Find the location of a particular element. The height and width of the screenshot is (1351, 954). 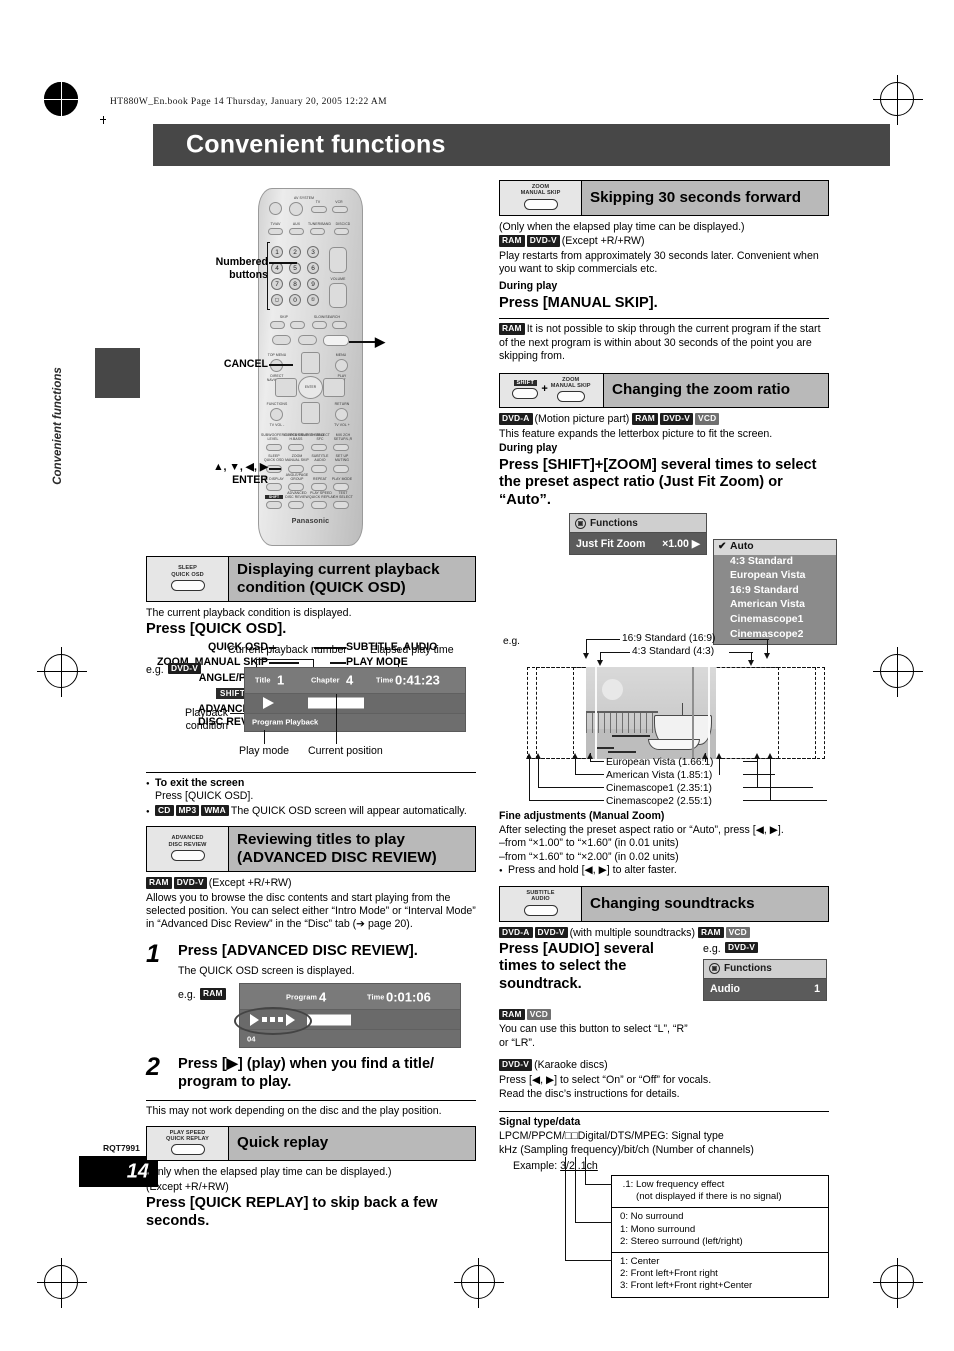

option-cinemascope1: Cinemascope1 is located at coordinates (775, 620).